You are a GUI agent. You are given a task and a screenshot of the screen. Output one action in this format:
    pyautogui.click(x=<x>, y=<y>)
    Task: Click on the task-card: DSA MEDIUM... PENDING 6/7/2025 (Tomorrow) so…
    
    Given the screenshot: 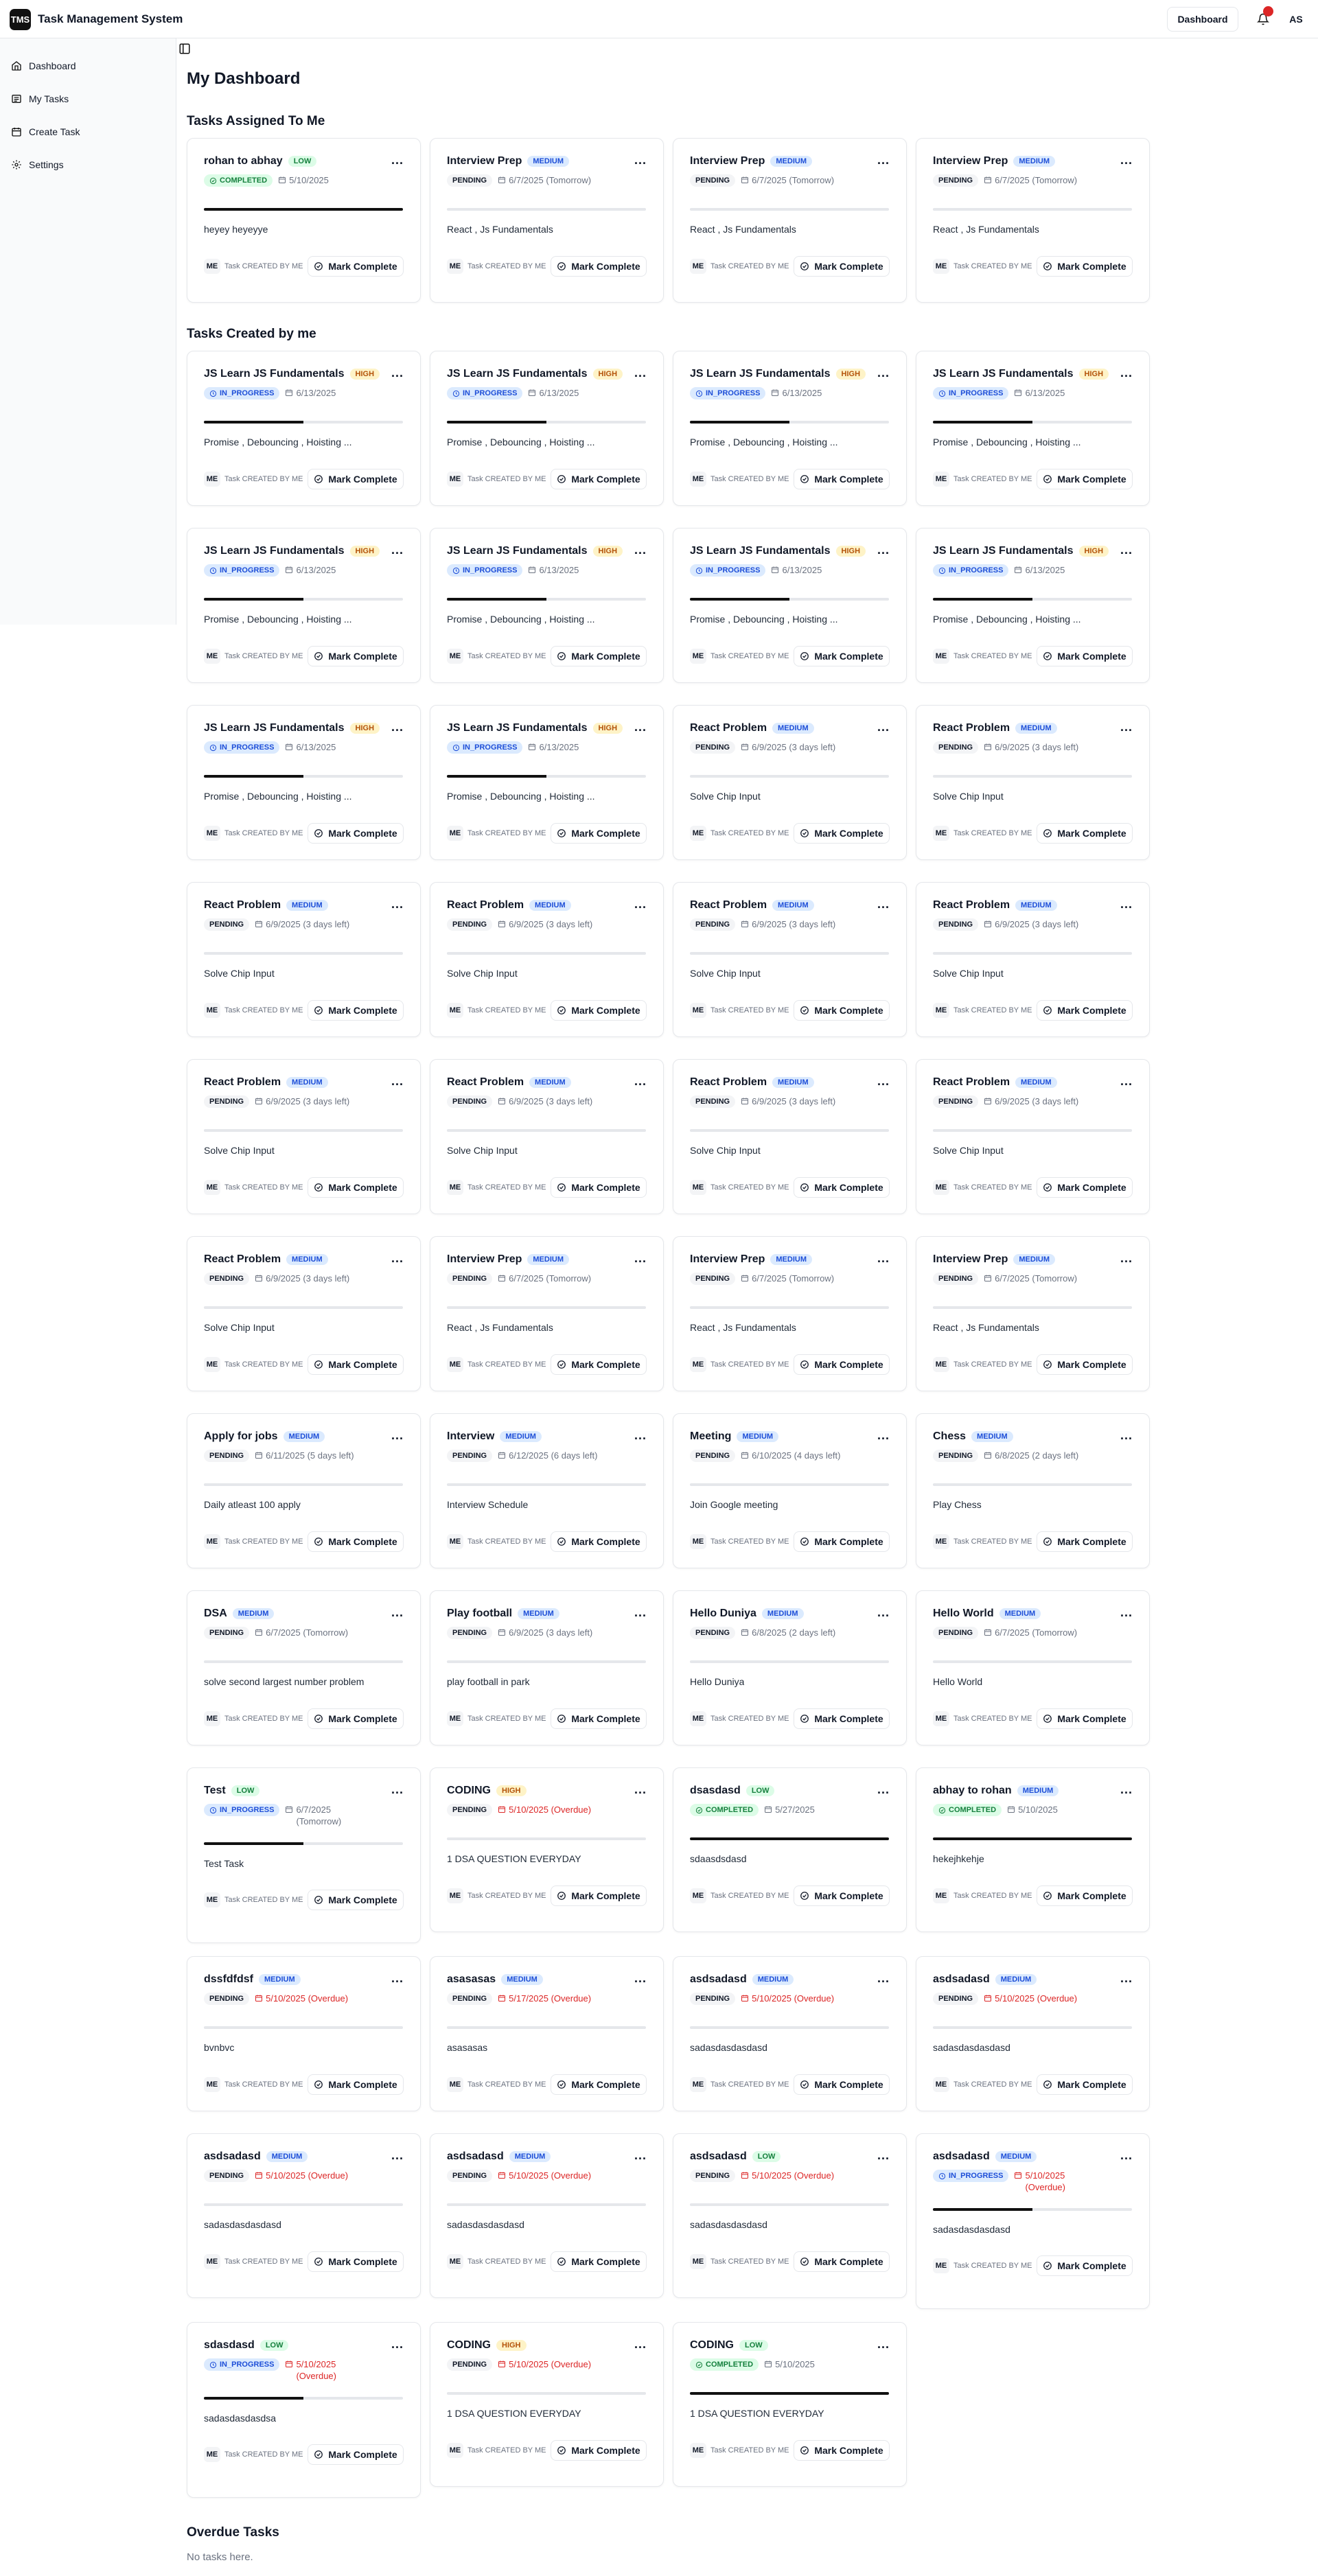 What is the action you would take?
    pyautogui.click(x=304, y=1667)
    